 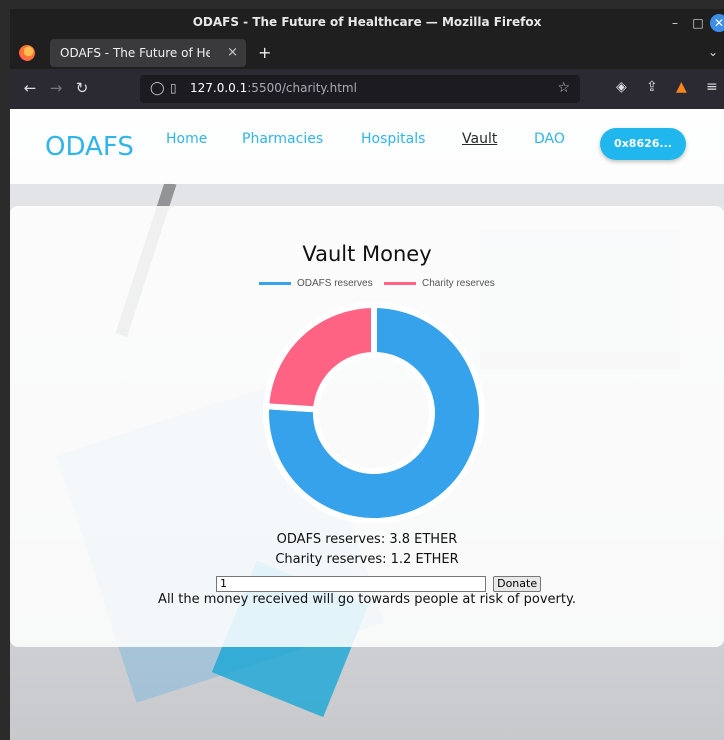 I want to click on minimize-icon: –, so click(x=675, y=23).